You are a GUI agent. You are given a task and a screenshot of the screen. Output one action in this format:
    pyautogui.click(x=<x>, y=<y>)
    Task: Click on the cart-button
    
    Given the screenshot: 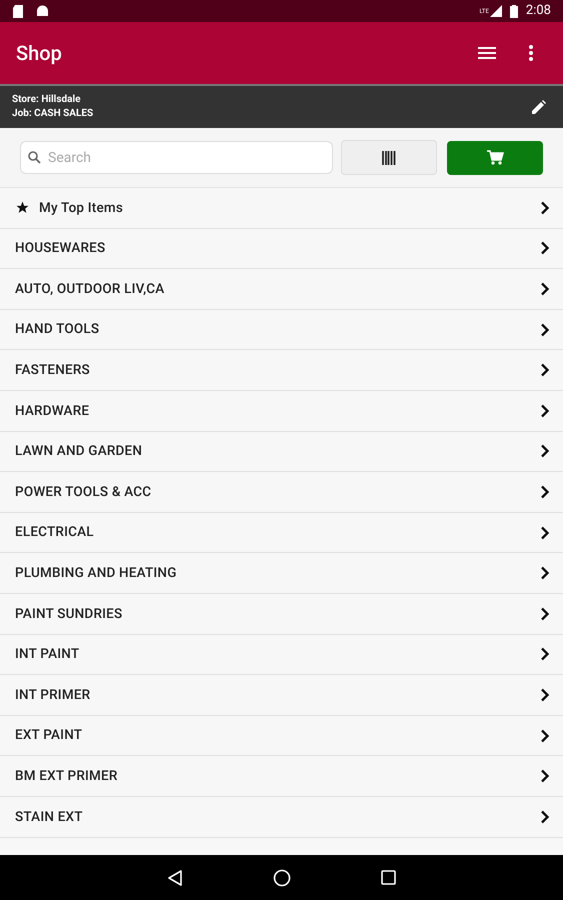 What is the action you would take?
    pyautogui.click(x=495, y=157)
    